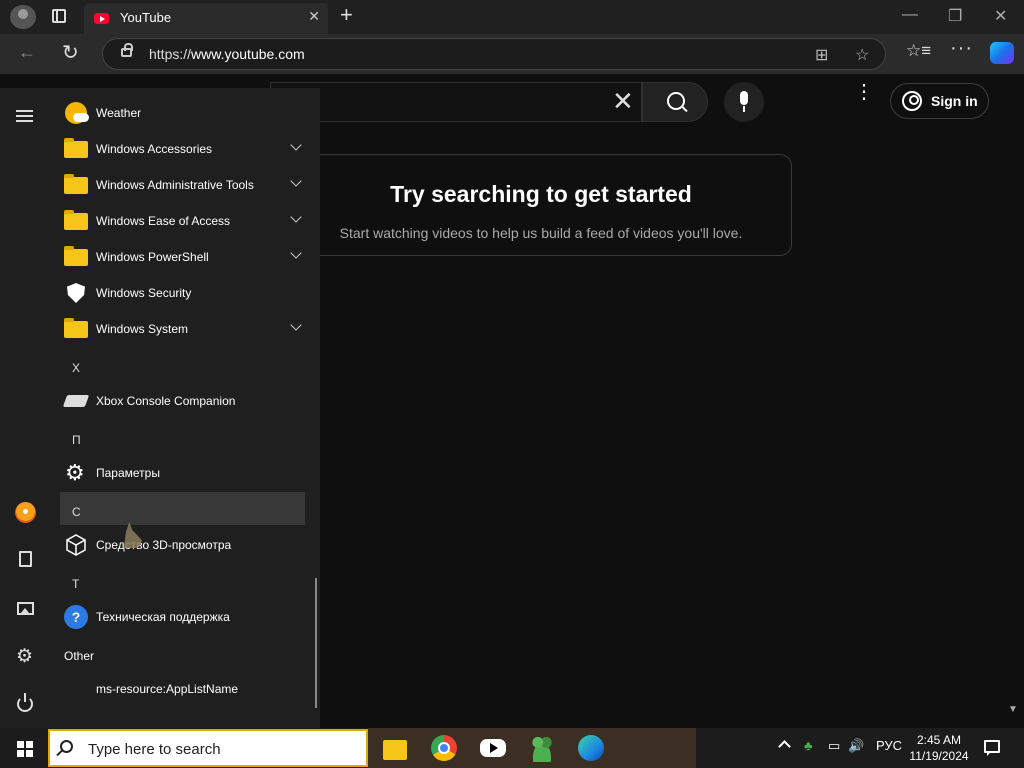 Image resolution: width=1024 pixels, height=768 pixels. I want to click on microphone-icon, so click(744, 102).